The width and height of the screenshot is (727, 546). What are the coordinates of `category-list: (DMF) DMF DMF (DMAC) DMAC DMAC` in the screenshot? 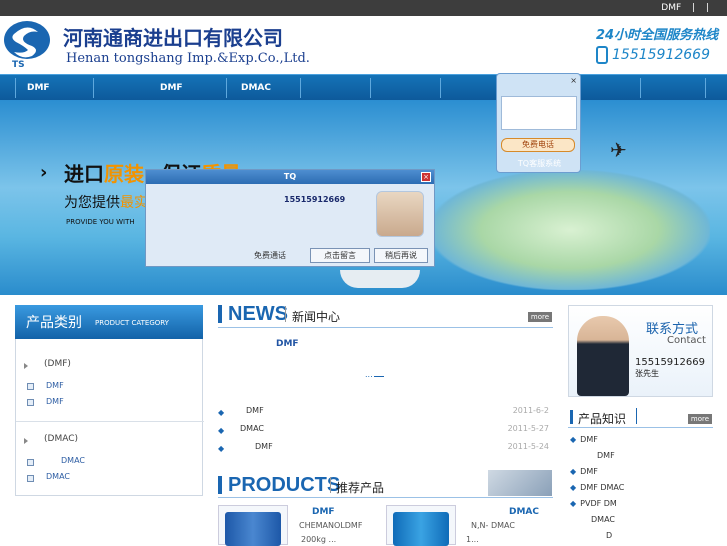 It's located at (109, 417).